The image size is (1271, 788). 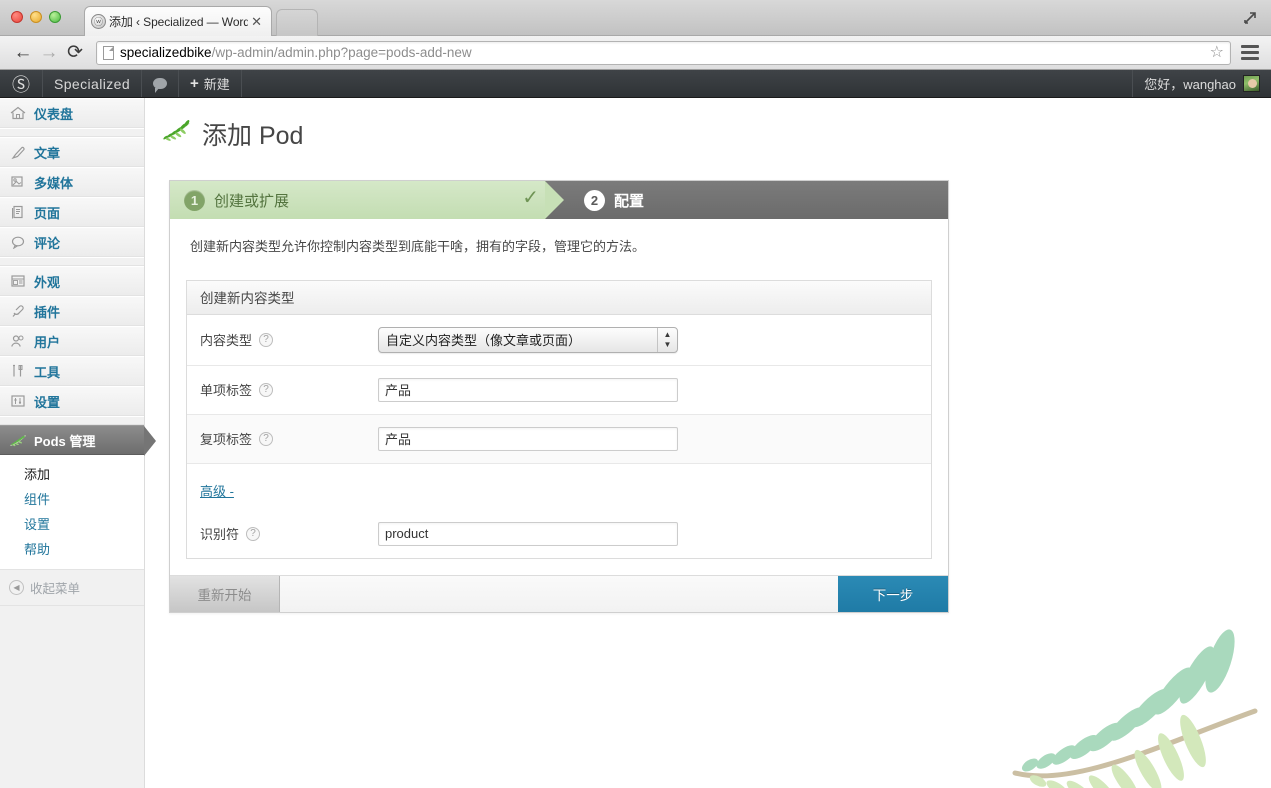 What do you see at coordinates (367, 200) in the screenshot?
I see `wizard-step-1: 1 创建或扩展 ✓` at bounding box center [367, 200].